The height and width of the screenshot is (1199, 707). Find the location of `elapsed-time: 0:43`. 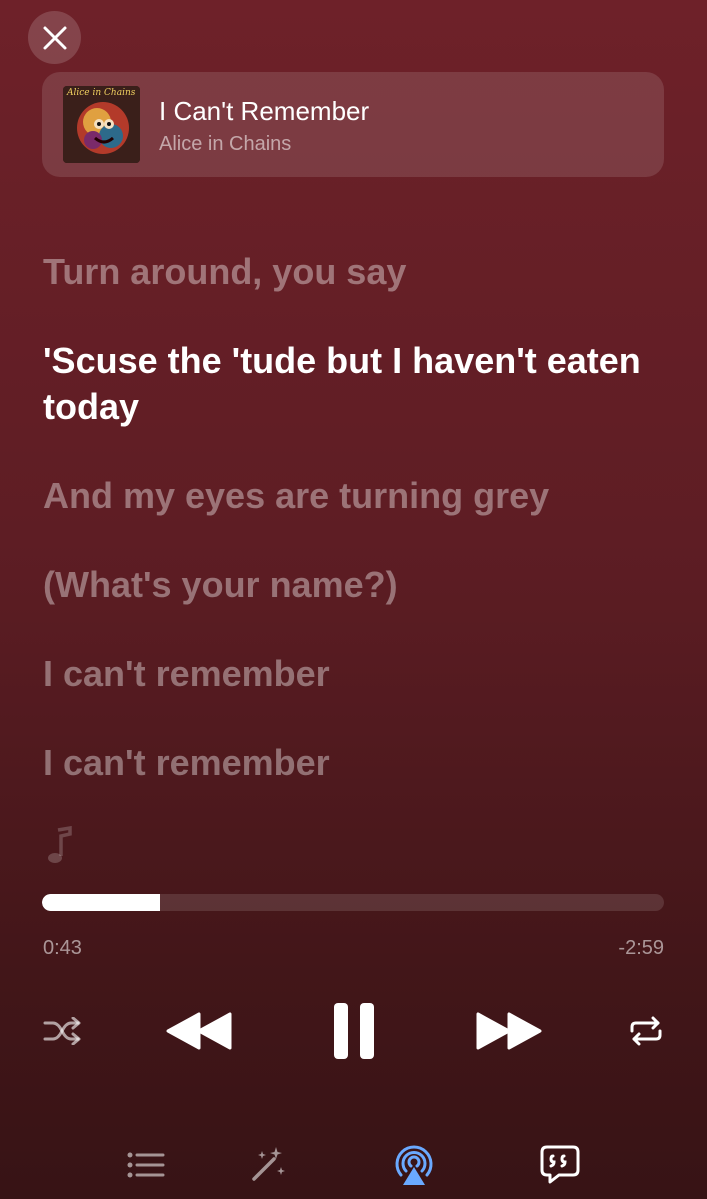

elapsed-time: 0:43 is located at coordinates (62, 948).